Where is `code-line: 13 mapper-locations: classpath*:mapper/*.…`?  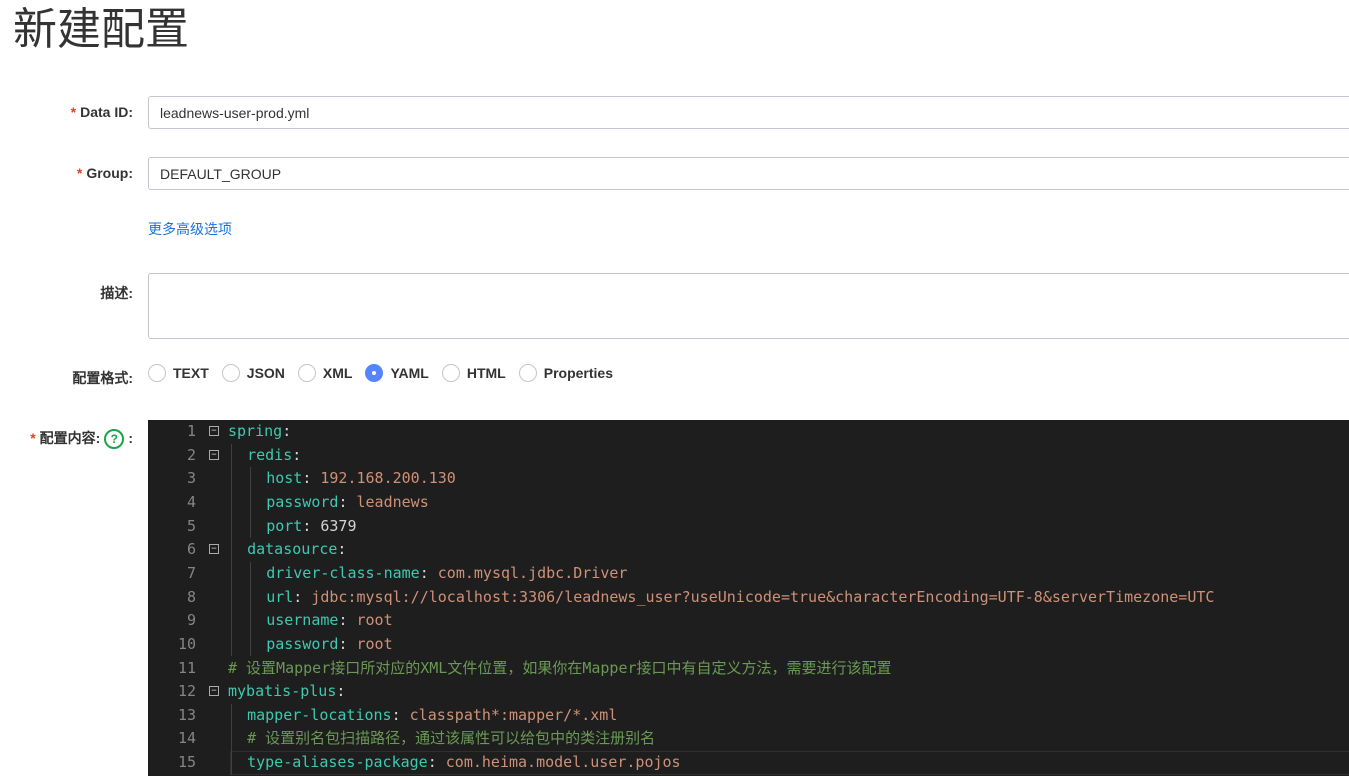 code-line: 13 mapper-locations: classpath*:mapper/*.… is located at coordinates (748, 716).